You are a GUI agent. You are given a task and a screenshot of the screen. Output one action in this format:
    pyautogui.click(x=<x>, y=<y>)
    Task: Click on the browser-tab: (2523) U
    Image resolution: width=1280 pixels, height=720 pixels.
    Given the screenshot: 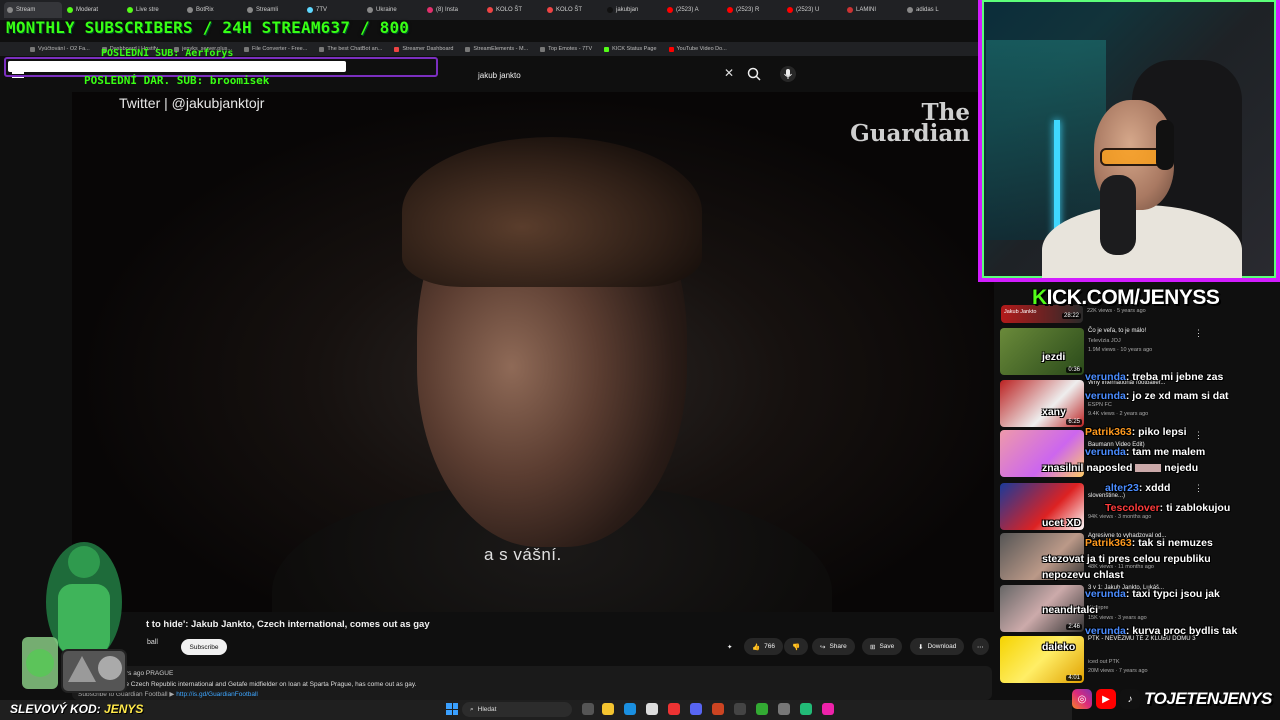 What is the action you would take?
    pyautogui.click(x=813, y=10)
    